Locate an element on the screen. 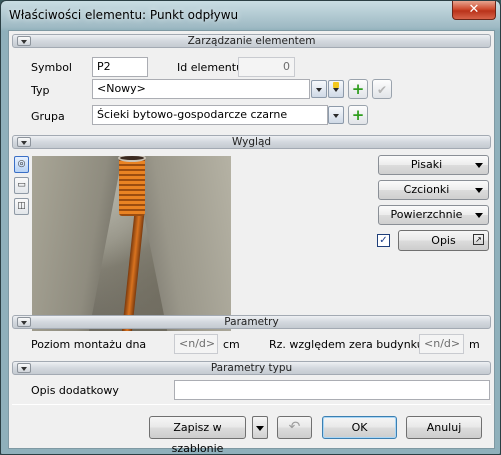 The image size is (501, 455). camera-view-icon: ◎ is located at coordinates (21, 164).